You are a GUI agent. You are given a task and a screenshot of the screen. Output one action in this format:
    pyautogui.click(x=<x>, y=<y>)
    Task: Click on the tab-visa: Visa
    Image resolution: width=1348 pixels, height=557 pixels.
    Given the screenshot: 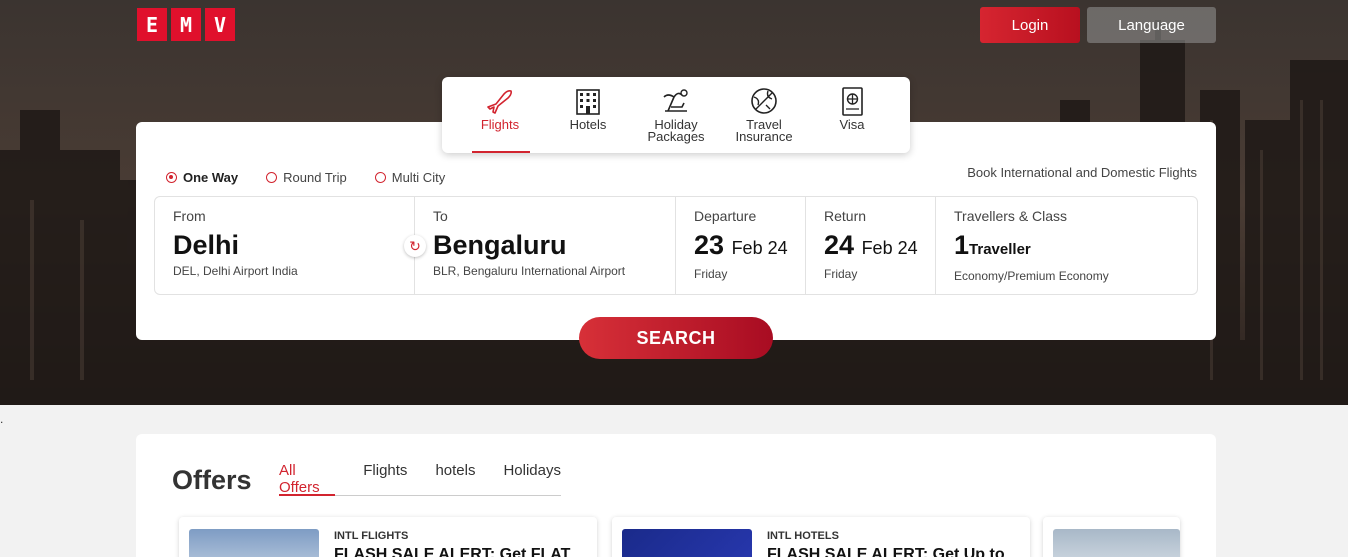 What is the action you would take?
    pyautogui.click(x=852, y=115)
    